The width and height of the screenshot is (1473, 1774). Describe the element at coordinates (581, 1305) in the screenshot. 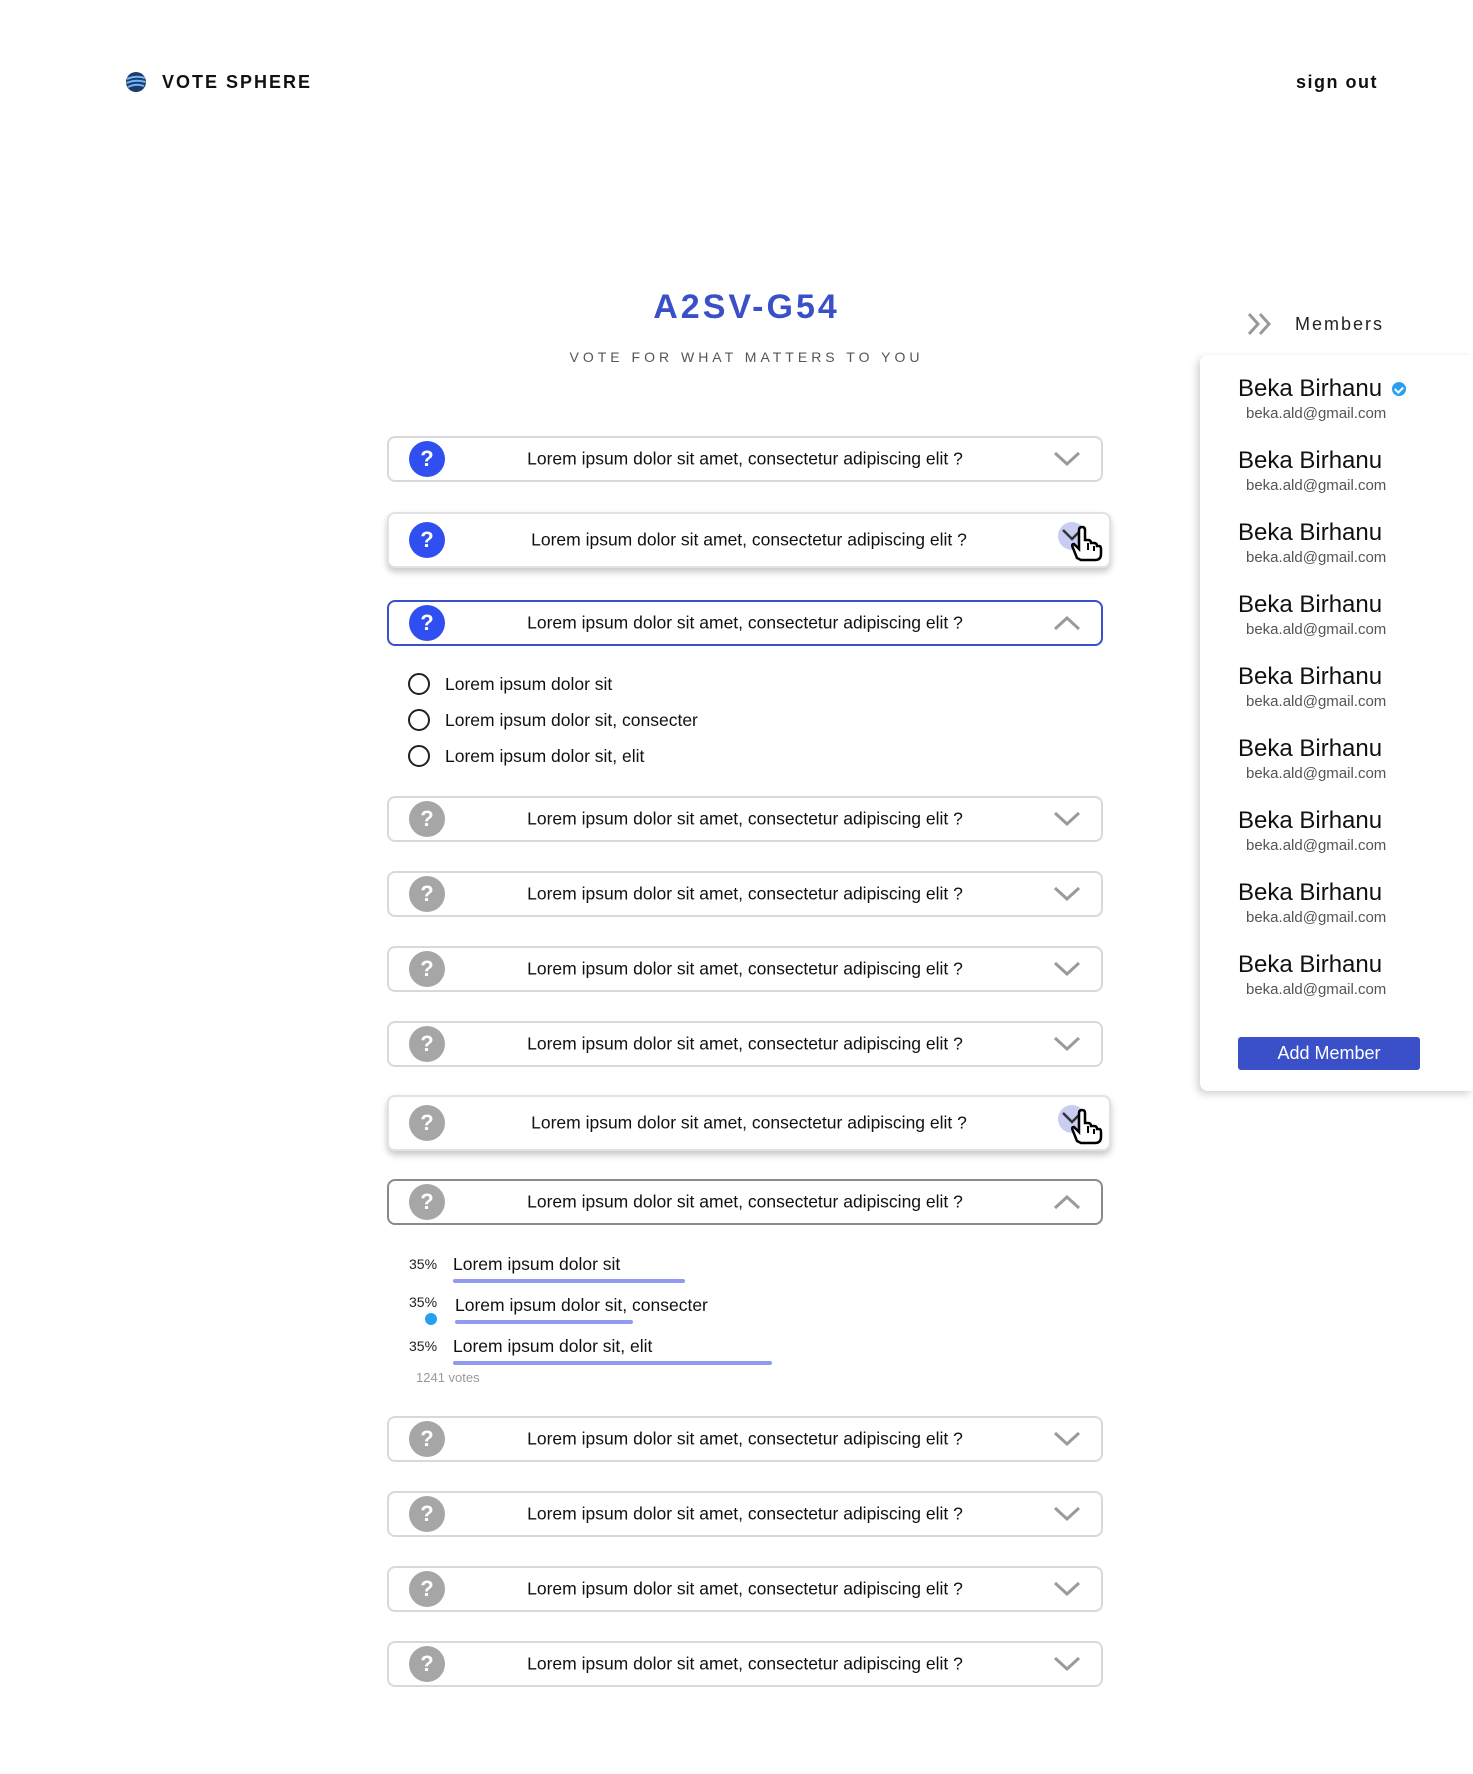

I see `result-label: Lorem ipsum dolor sit, consecter` at that location.